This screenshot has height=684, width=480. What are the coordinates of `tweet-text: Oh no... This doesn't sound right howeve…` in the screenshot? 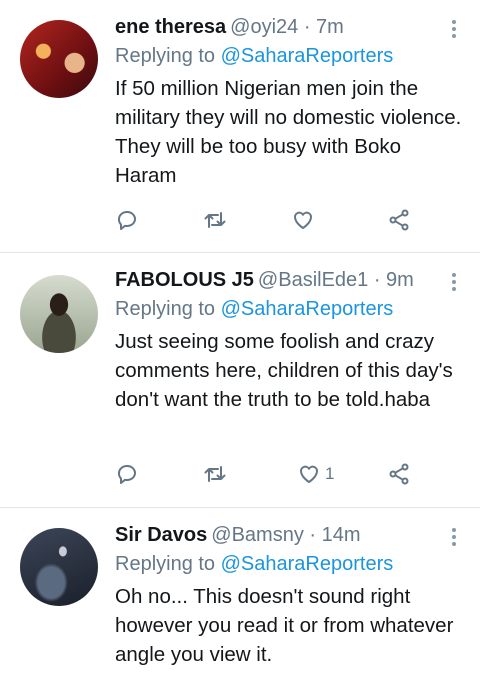 It's located at (284, 625).